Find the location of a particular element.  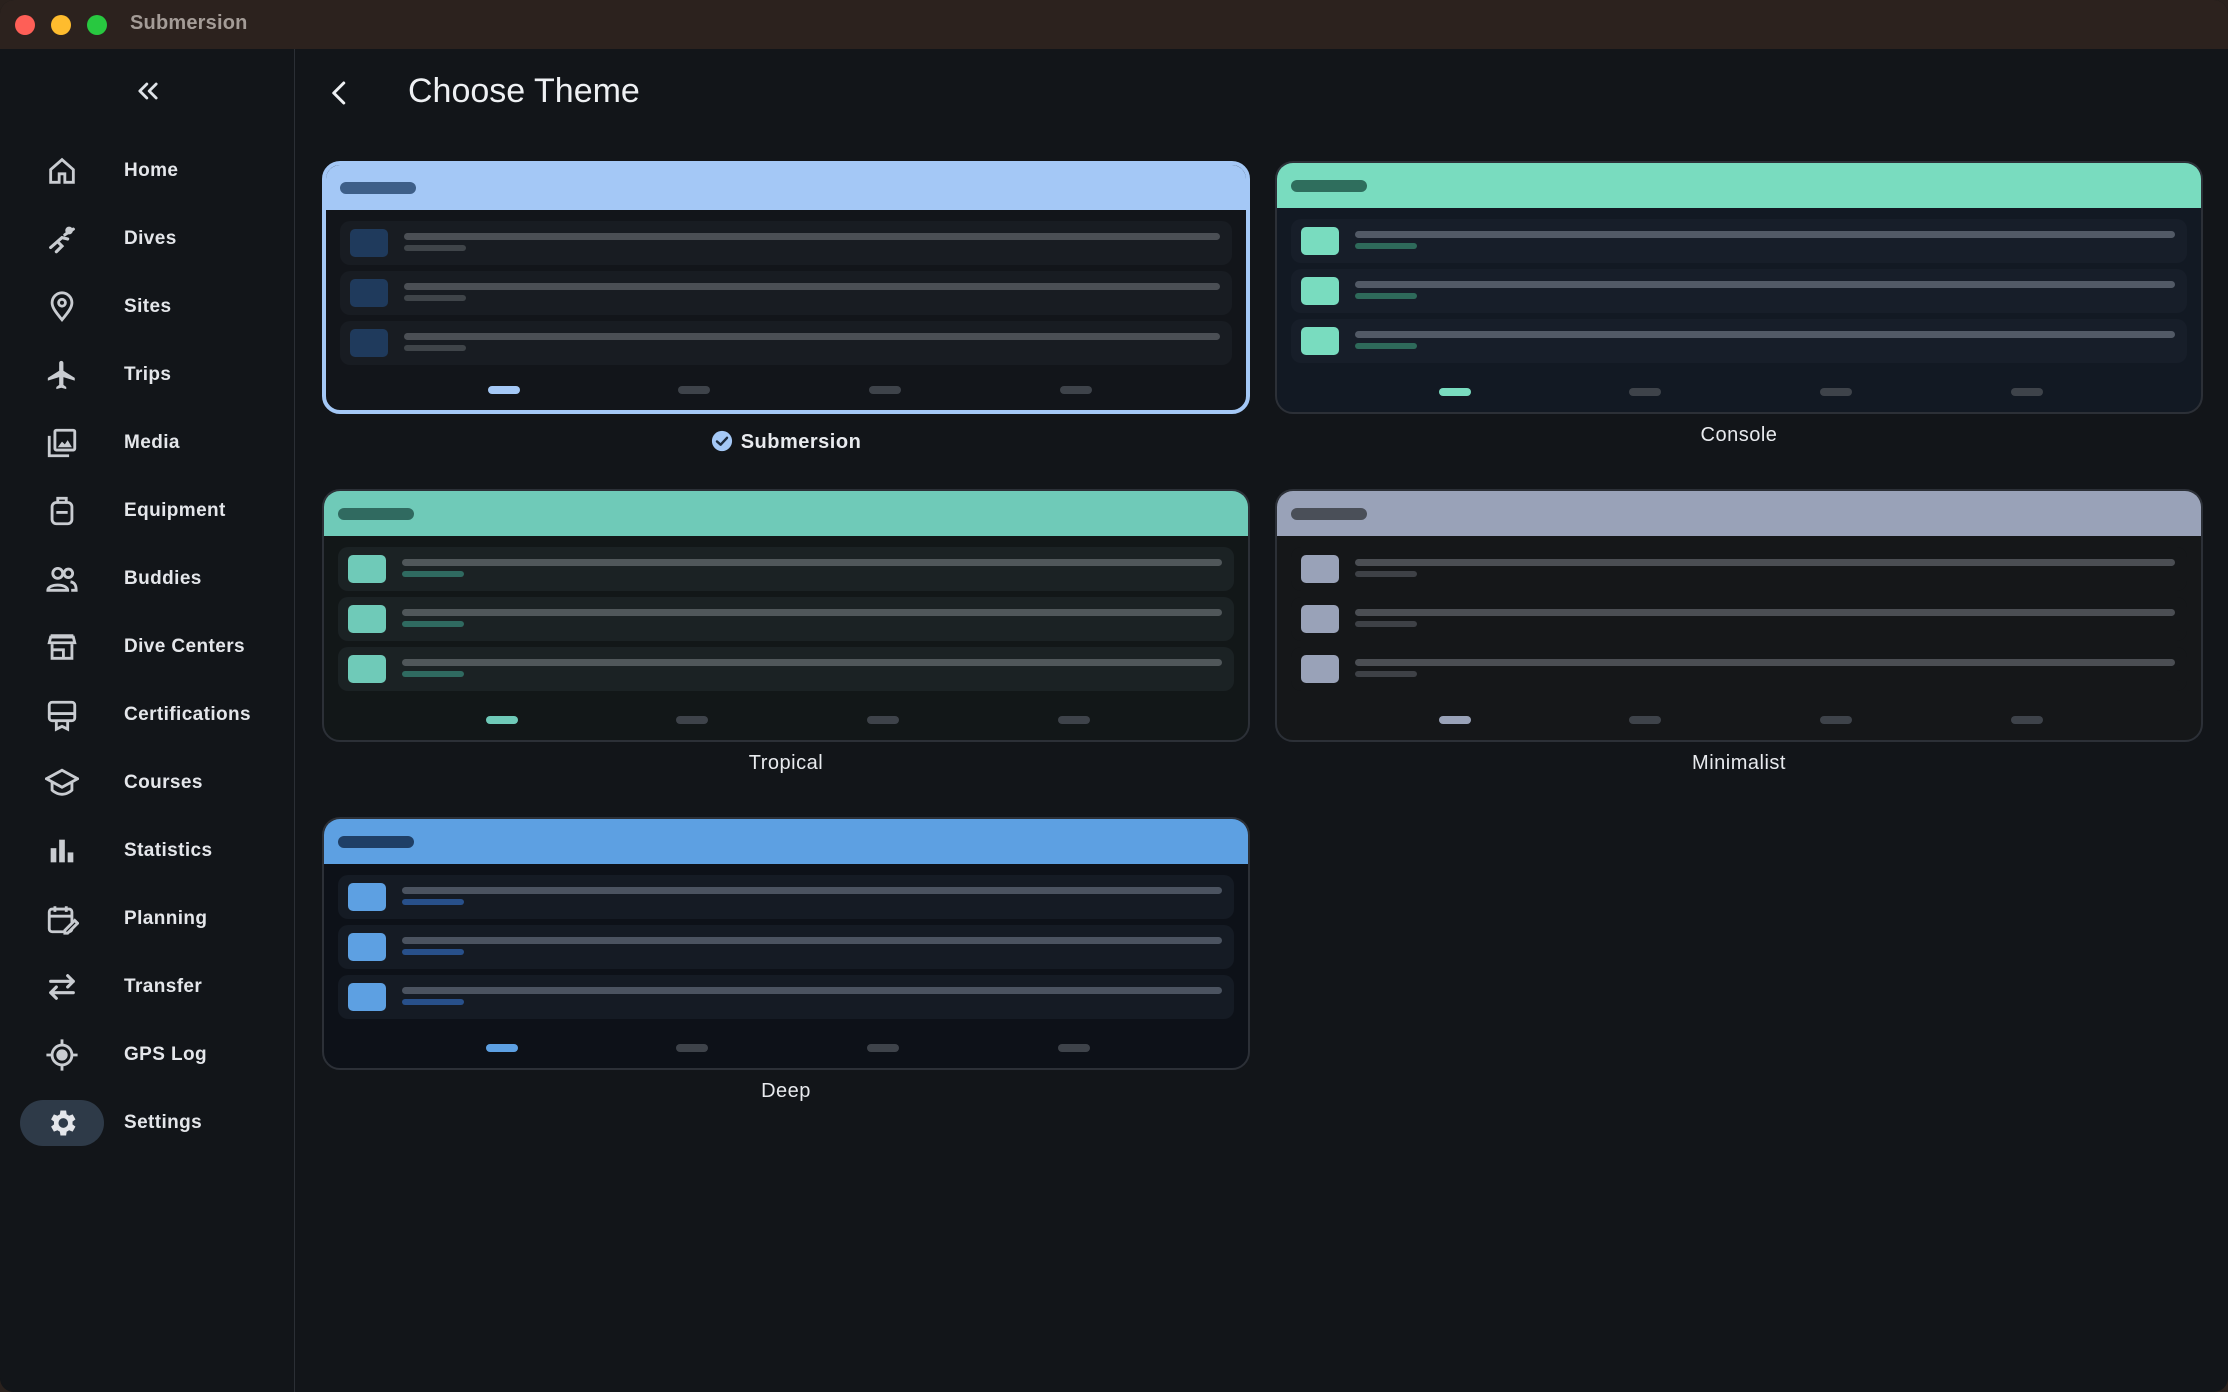

zoom-window-button is located at coordinates (97, 25).